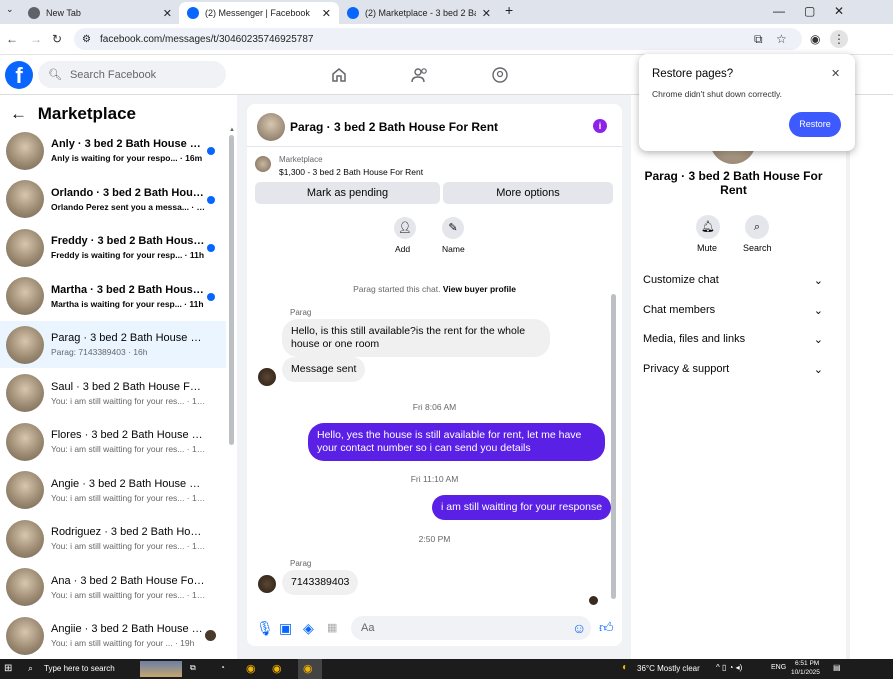 The width and height of the screenshot is (893, 679). Describe the element at coordinates (606, 627) in the screenshot. I see `thumbs-up-icon: 👍︎` at that location.